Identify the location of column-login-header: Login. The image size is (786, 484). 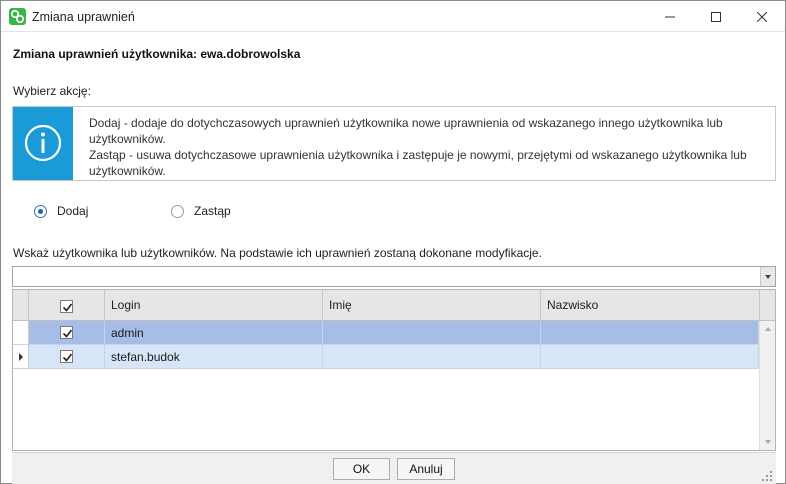
(214, 305).